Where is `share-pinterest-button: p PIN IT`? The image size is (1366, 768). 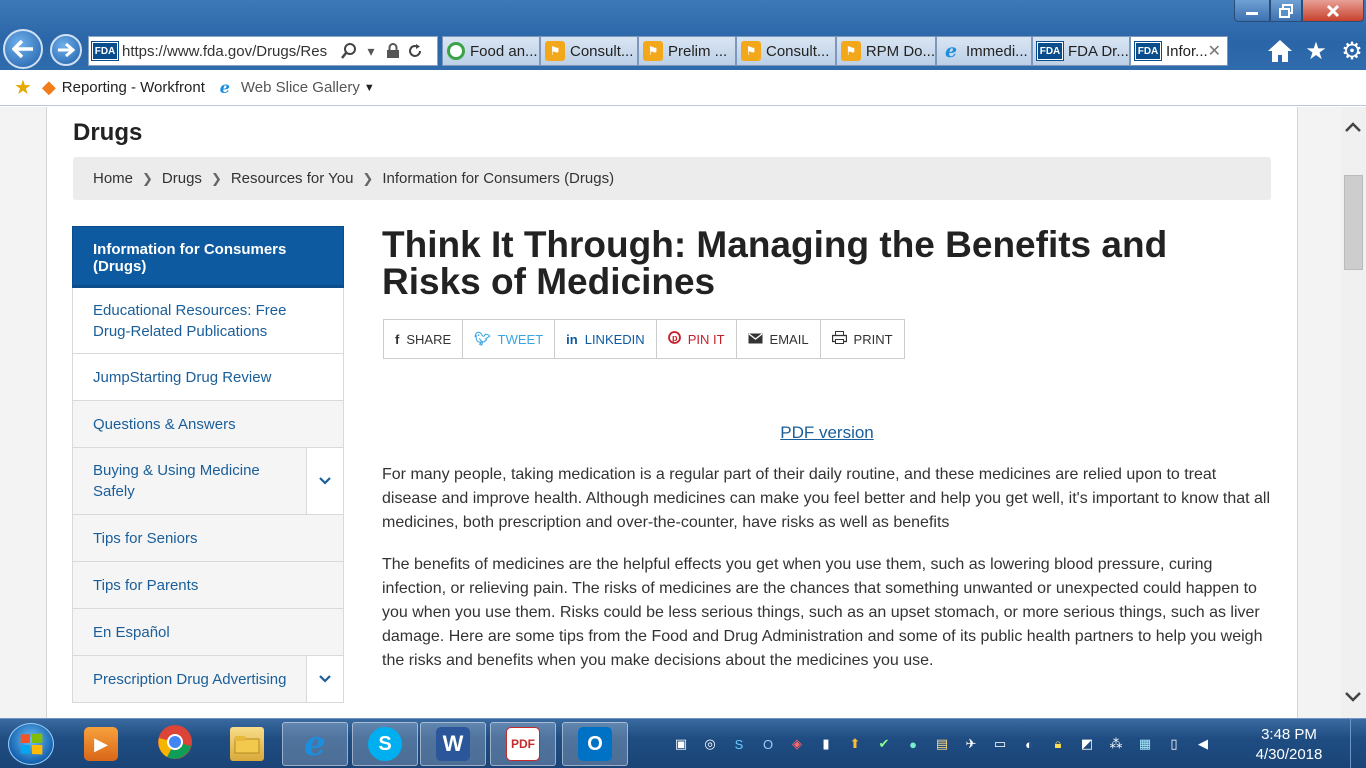 share-pinterest-button: p PIN IT is located at coordinates (697, 339).